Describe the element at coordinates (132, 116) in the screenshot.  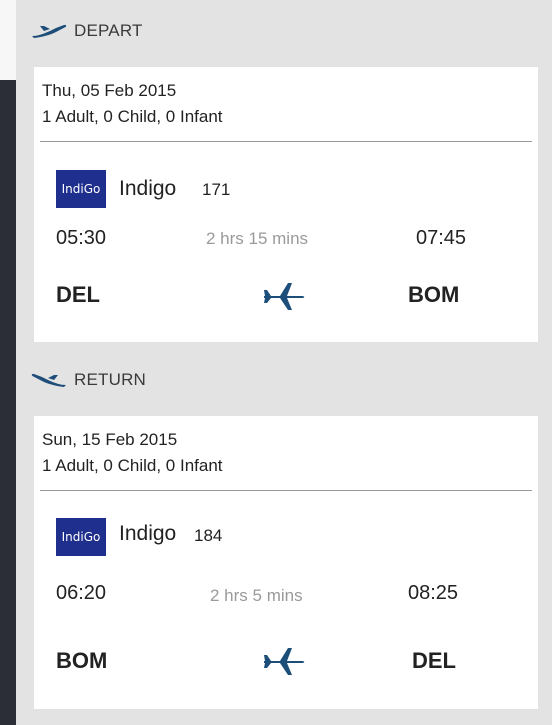
I see `depart-passengers: 1 Adult, 0 Child, 0 Infant` at that location.